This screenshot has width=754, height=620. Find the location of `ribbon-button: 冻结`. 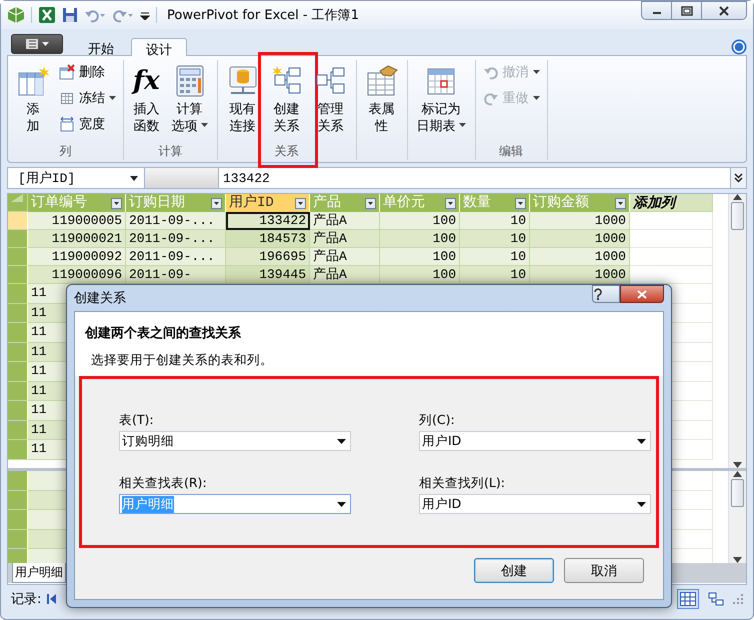

ribbon-button: 冻结 is located at coordinates (87, 98).